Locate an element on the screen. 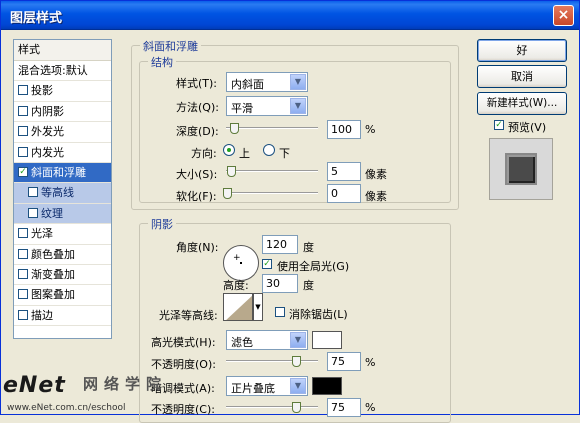 The width and height of the screenshot is (580, 423). sidebar-item-blending-options: 混合选项:默认 is located at coordinates (62, 71).